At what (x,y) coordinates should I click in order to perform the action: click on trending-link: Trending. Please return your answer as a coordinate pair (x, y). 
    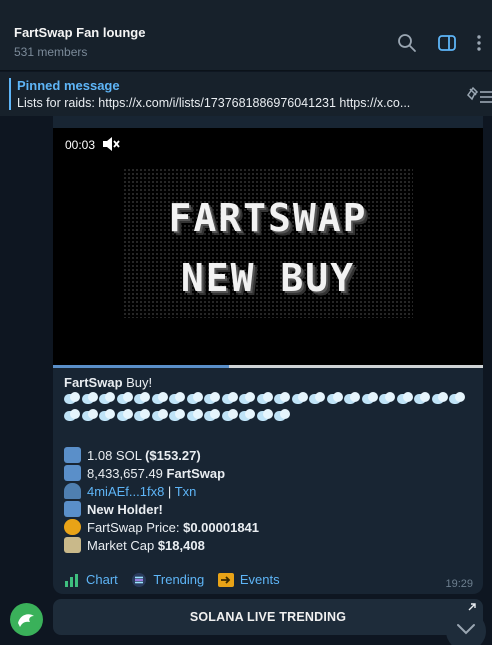
    Looking at the image, I should click on (167, 579).